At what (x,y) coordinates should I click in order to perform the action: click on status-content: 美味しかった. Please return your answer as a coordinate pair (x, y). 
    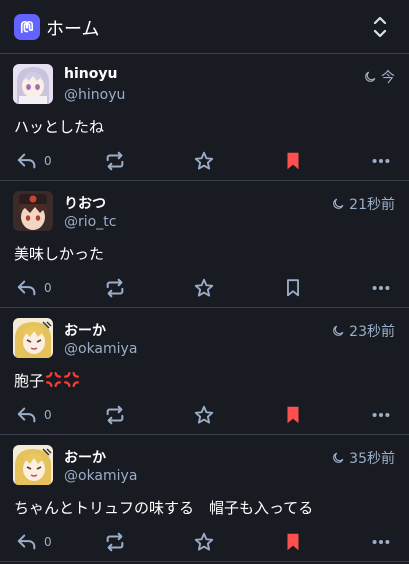
    Looking at the image, I should click on (59, 254).